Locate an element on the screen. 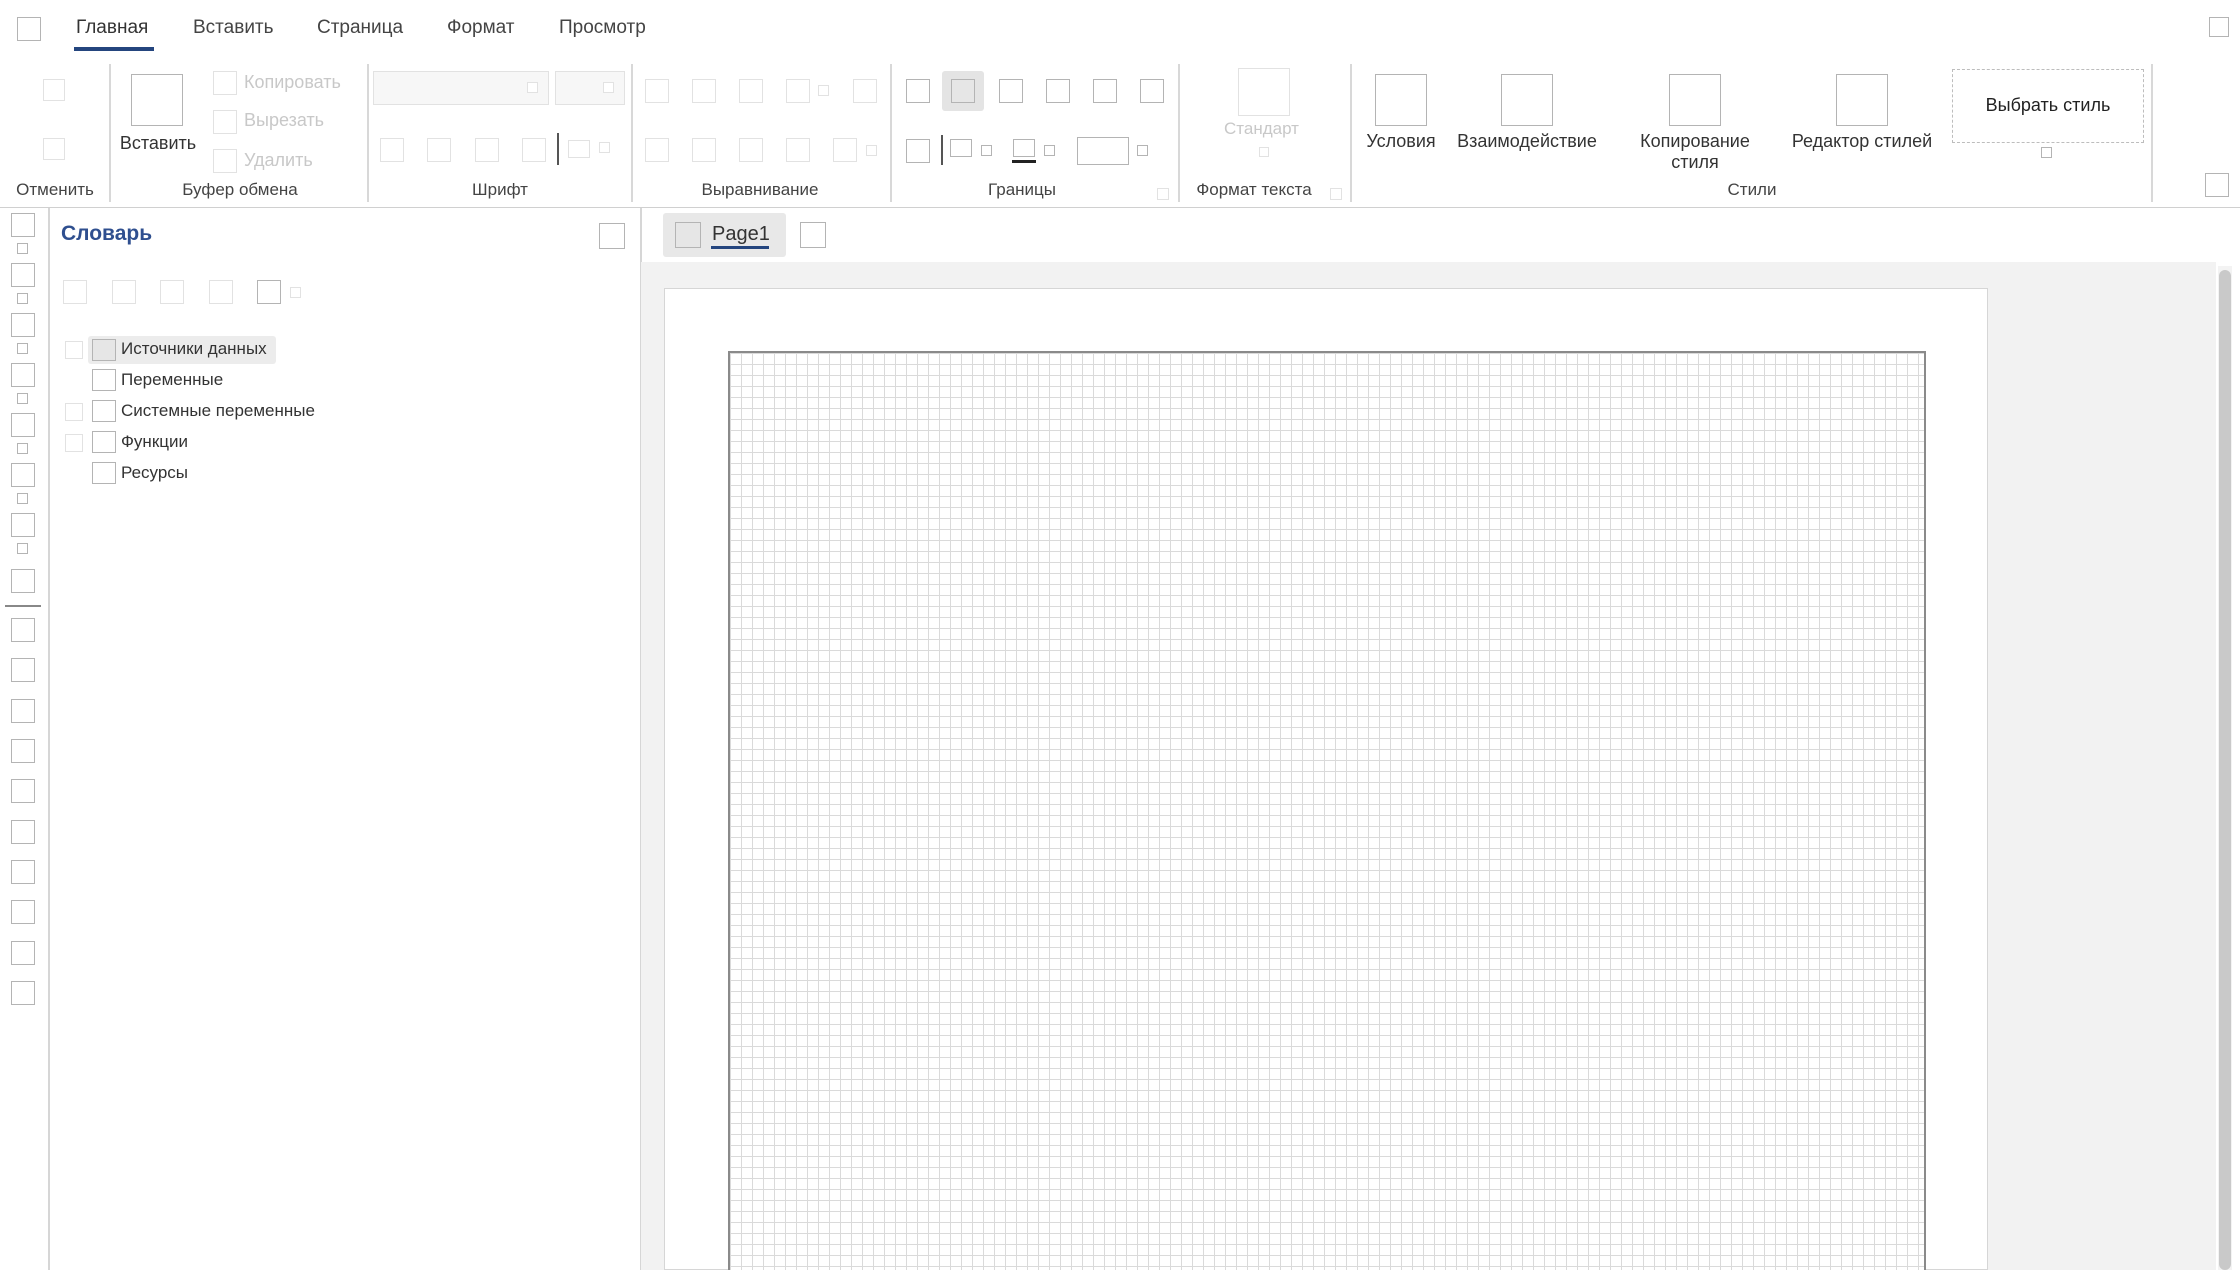 Image resolution: width=2240 pixels, height=1270 pixels. toolbox-band-data-icon is located at coordinates (23, 670).